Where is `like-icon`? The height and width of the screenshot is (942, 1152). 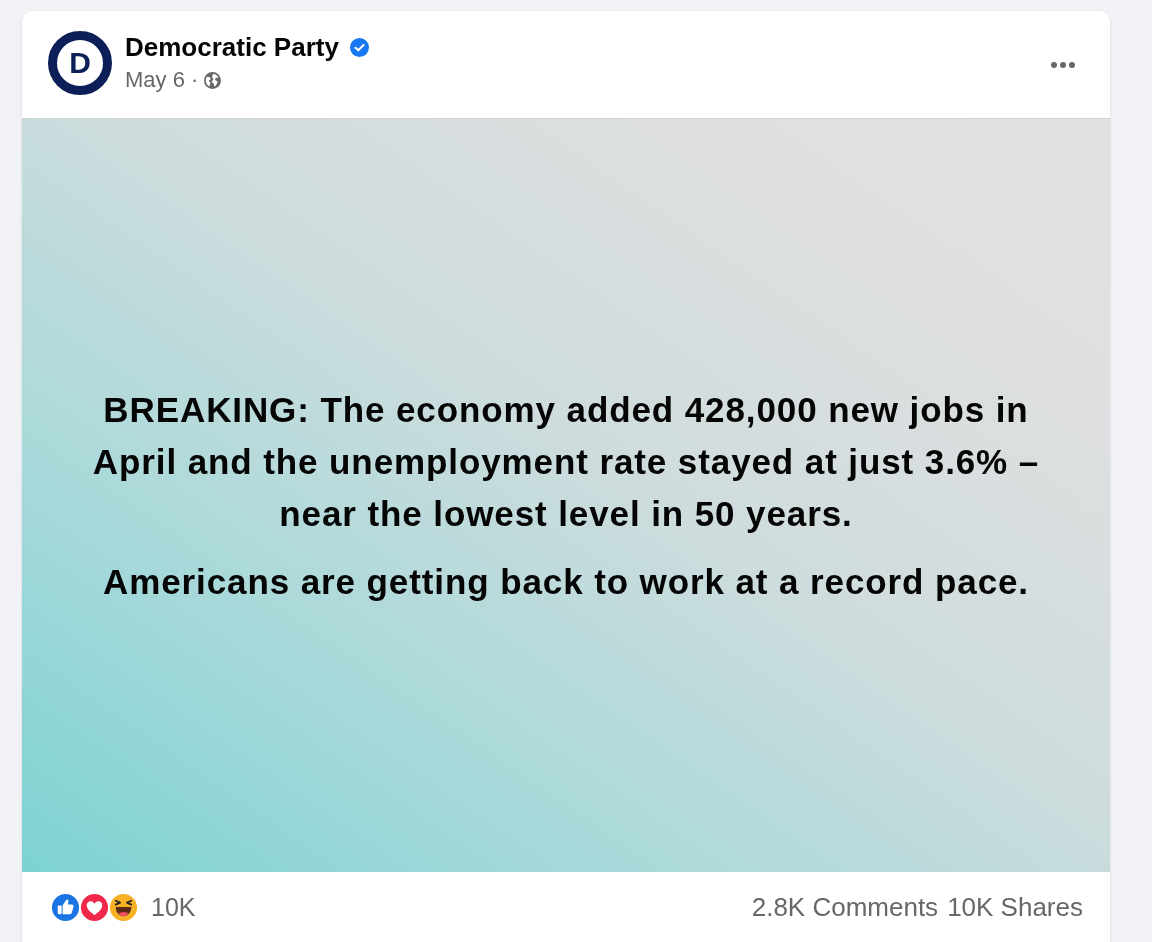
like-icon is located at coordinates (65, 907).